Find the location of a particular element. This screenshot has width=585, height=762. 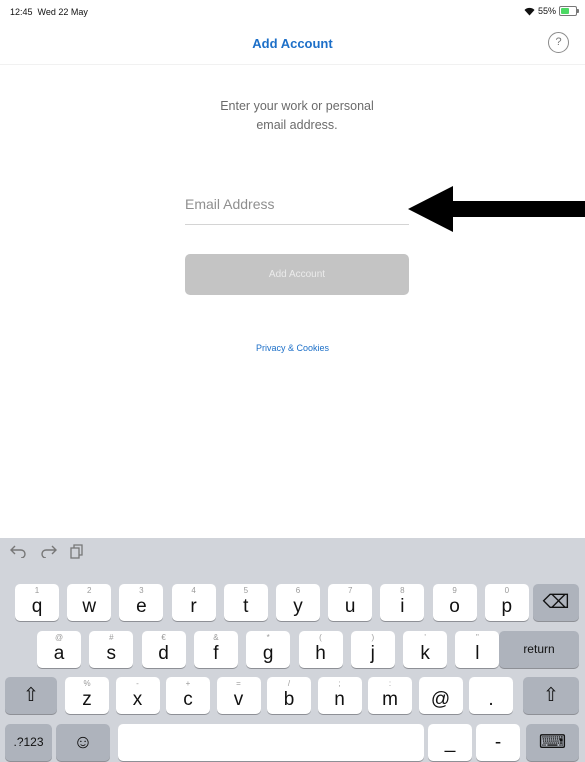

key-z: % z is located at coordinates (87, 695).